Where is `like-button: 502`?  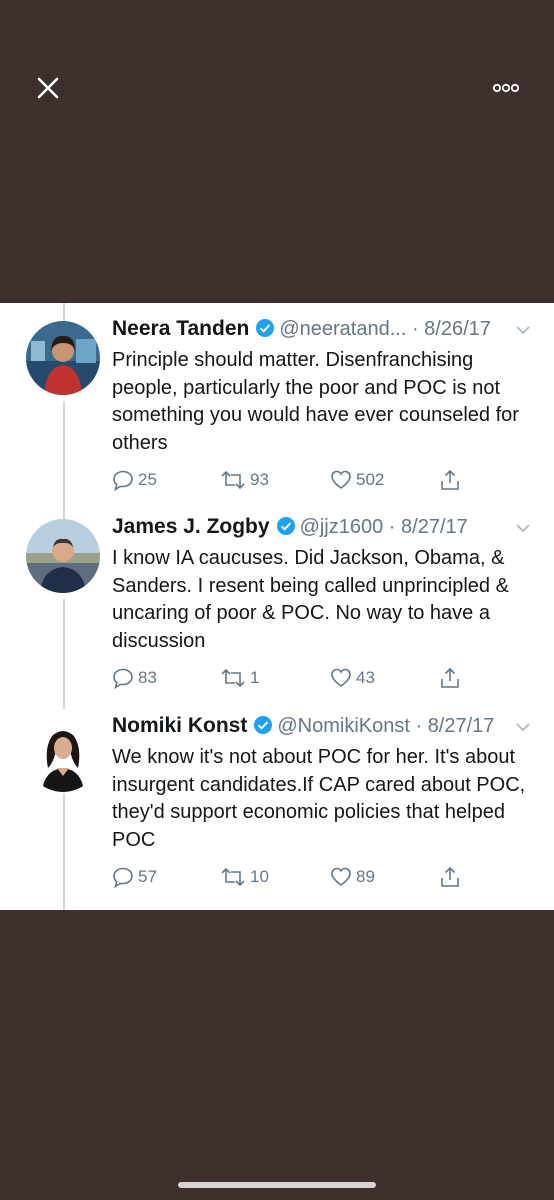 like-button: 502 is located at coordinates (357, 480).